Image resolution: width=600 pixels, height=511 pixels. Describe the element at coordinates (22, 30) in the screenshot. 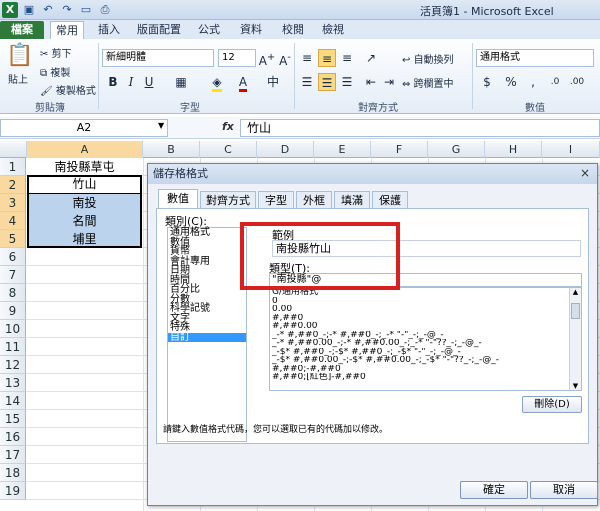

I see `tab-file: 檔案` at that location.